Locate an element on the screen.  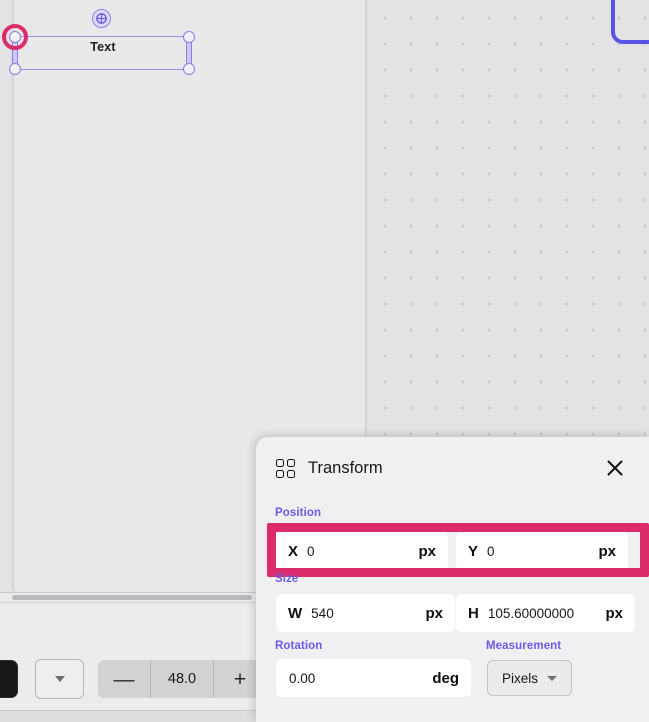
position-y-unit: px is located at coordinates (607, 551).